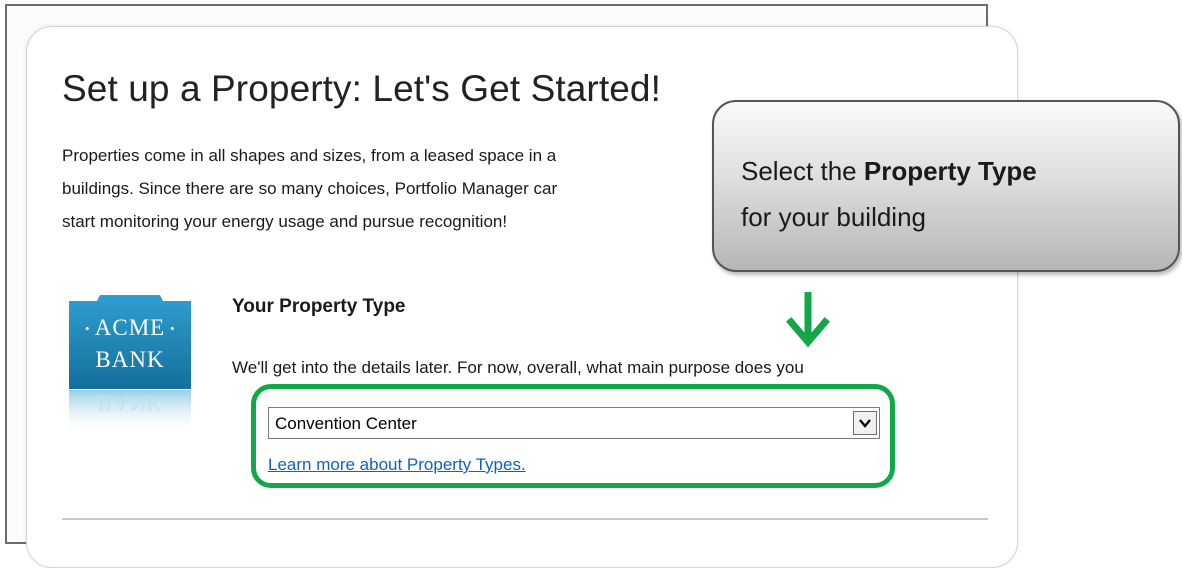 Image resolution: width=1182 pixels, height=568 pixels. I want to click on logo-line-2-reflection: BANK, so click(130, 402).